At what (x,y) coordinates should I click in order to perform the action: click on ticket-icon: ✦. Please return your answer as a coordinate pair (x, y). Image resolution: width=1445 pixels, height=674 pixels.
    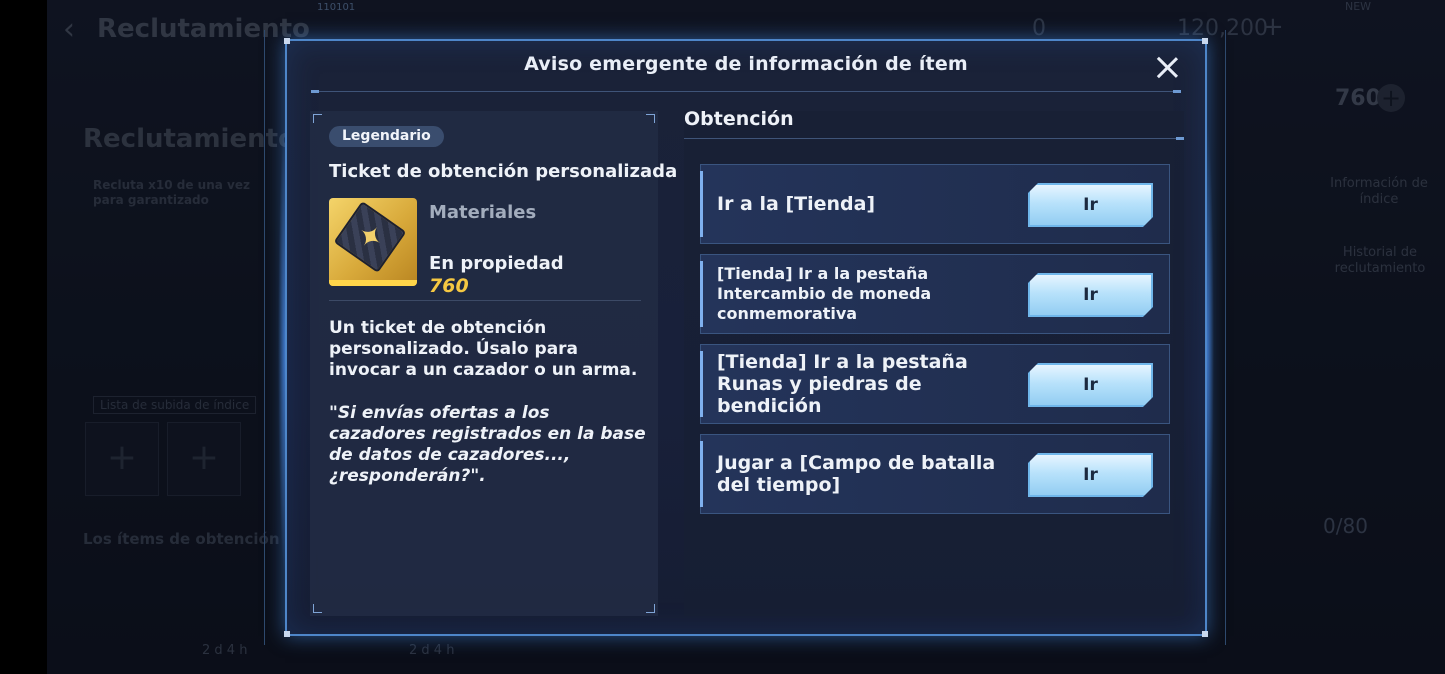
    Looking at the image, I should click on (373, 242).